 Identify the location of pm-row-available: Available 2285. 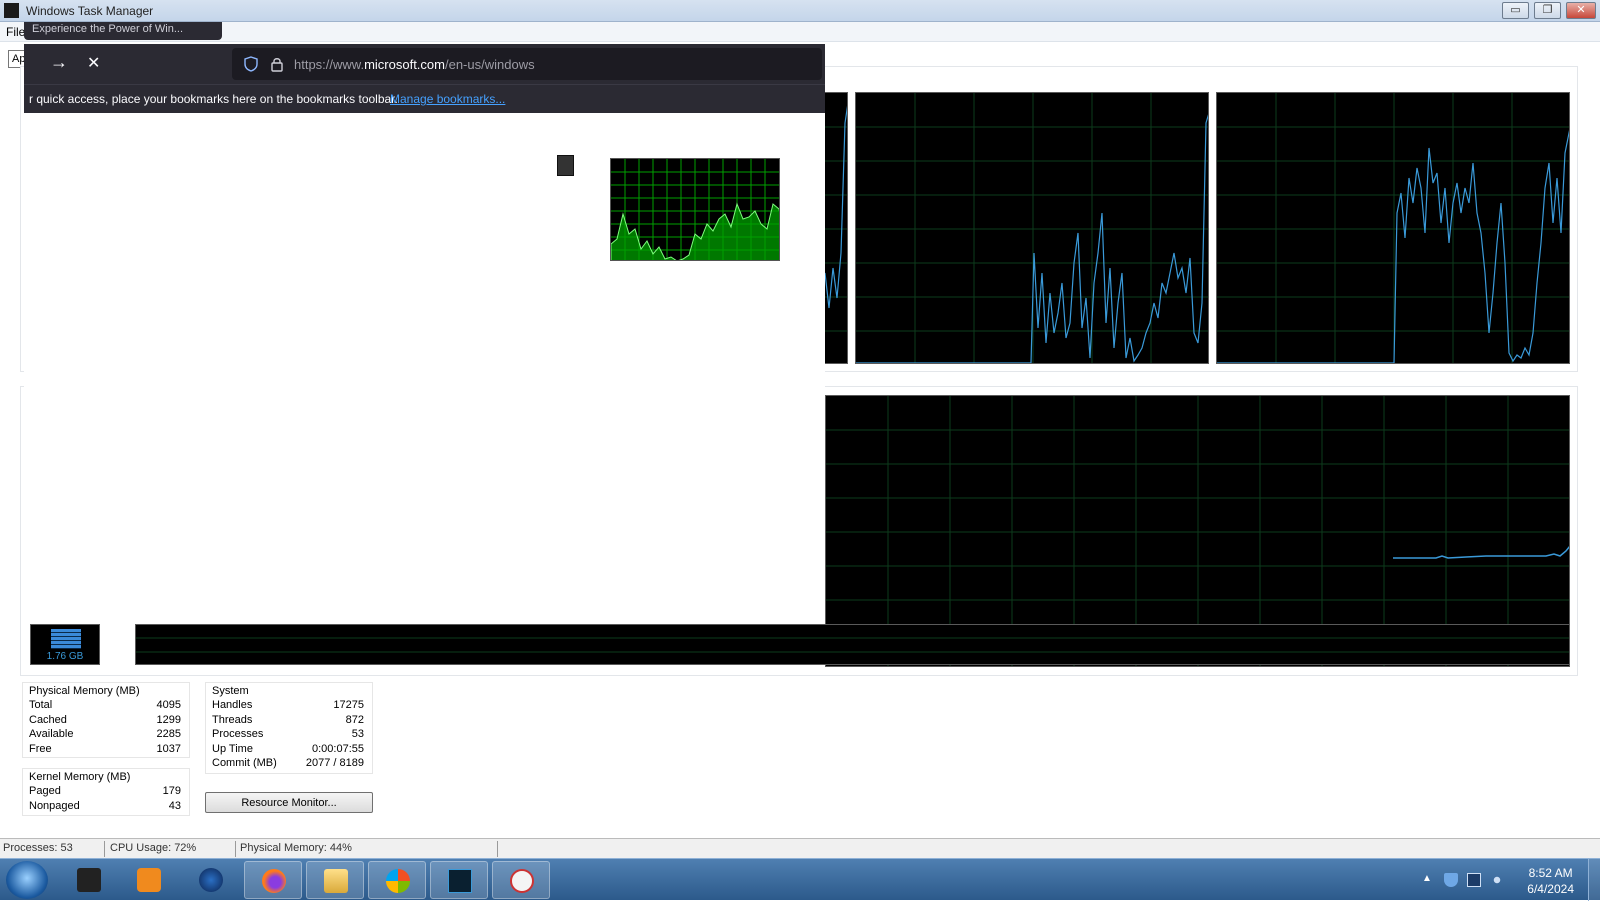
(105, 735).